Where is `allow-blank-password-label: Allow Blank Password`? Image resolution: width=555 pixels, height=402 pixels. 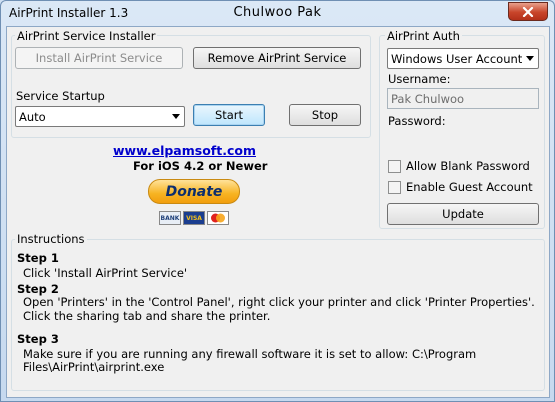
allow-blank-password-label: Allow Blank Password is located at coordinates (468, 166).